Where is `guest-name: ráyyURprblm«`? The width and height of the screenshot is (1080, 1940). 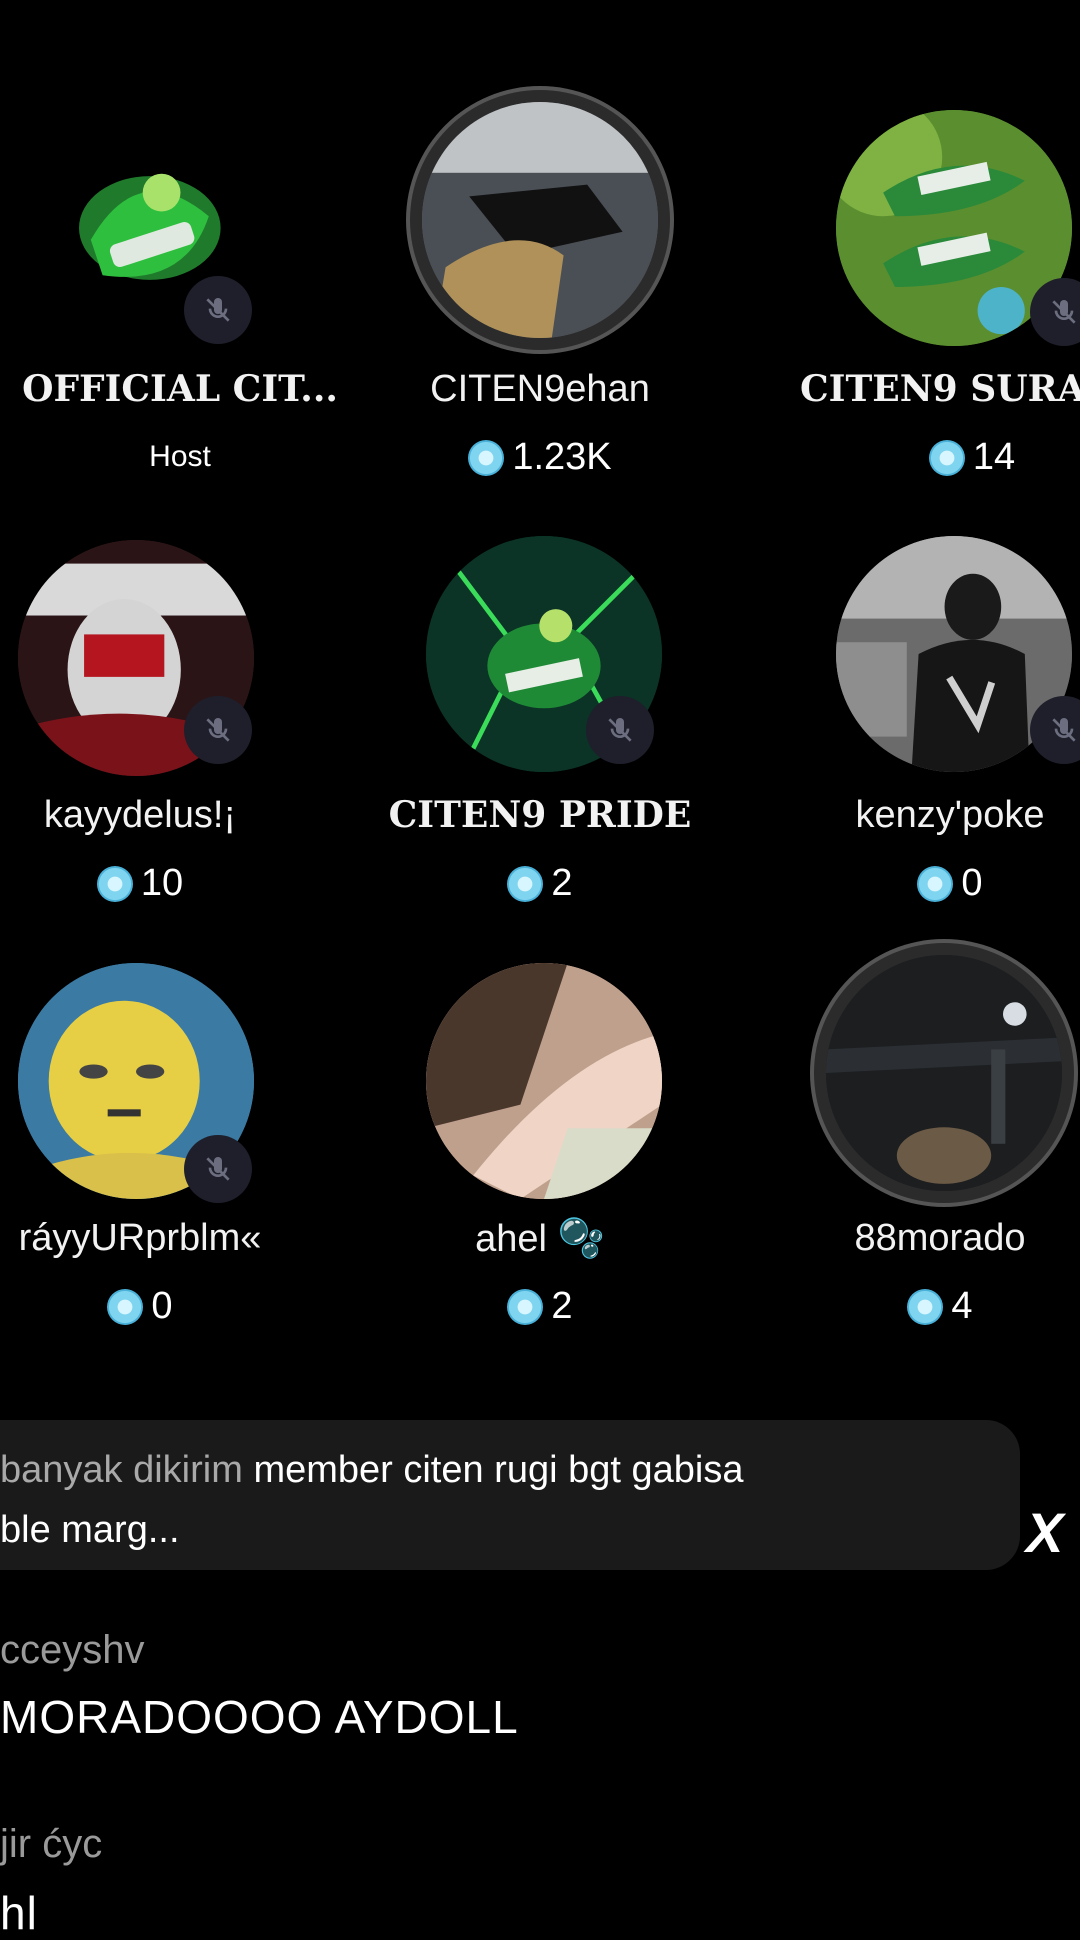
guest-name: ráyyURprblm« is located at coordinates (140, 1238).